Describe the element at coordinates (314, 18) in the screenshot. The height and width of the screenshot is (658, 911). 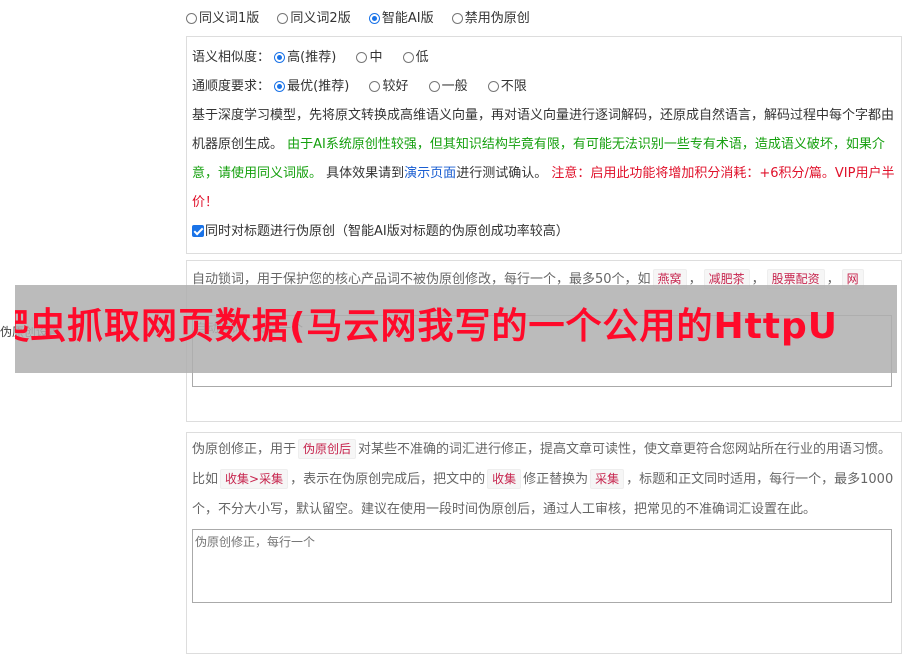
I see `version-option-synonym2: 同义词2版` at that location.